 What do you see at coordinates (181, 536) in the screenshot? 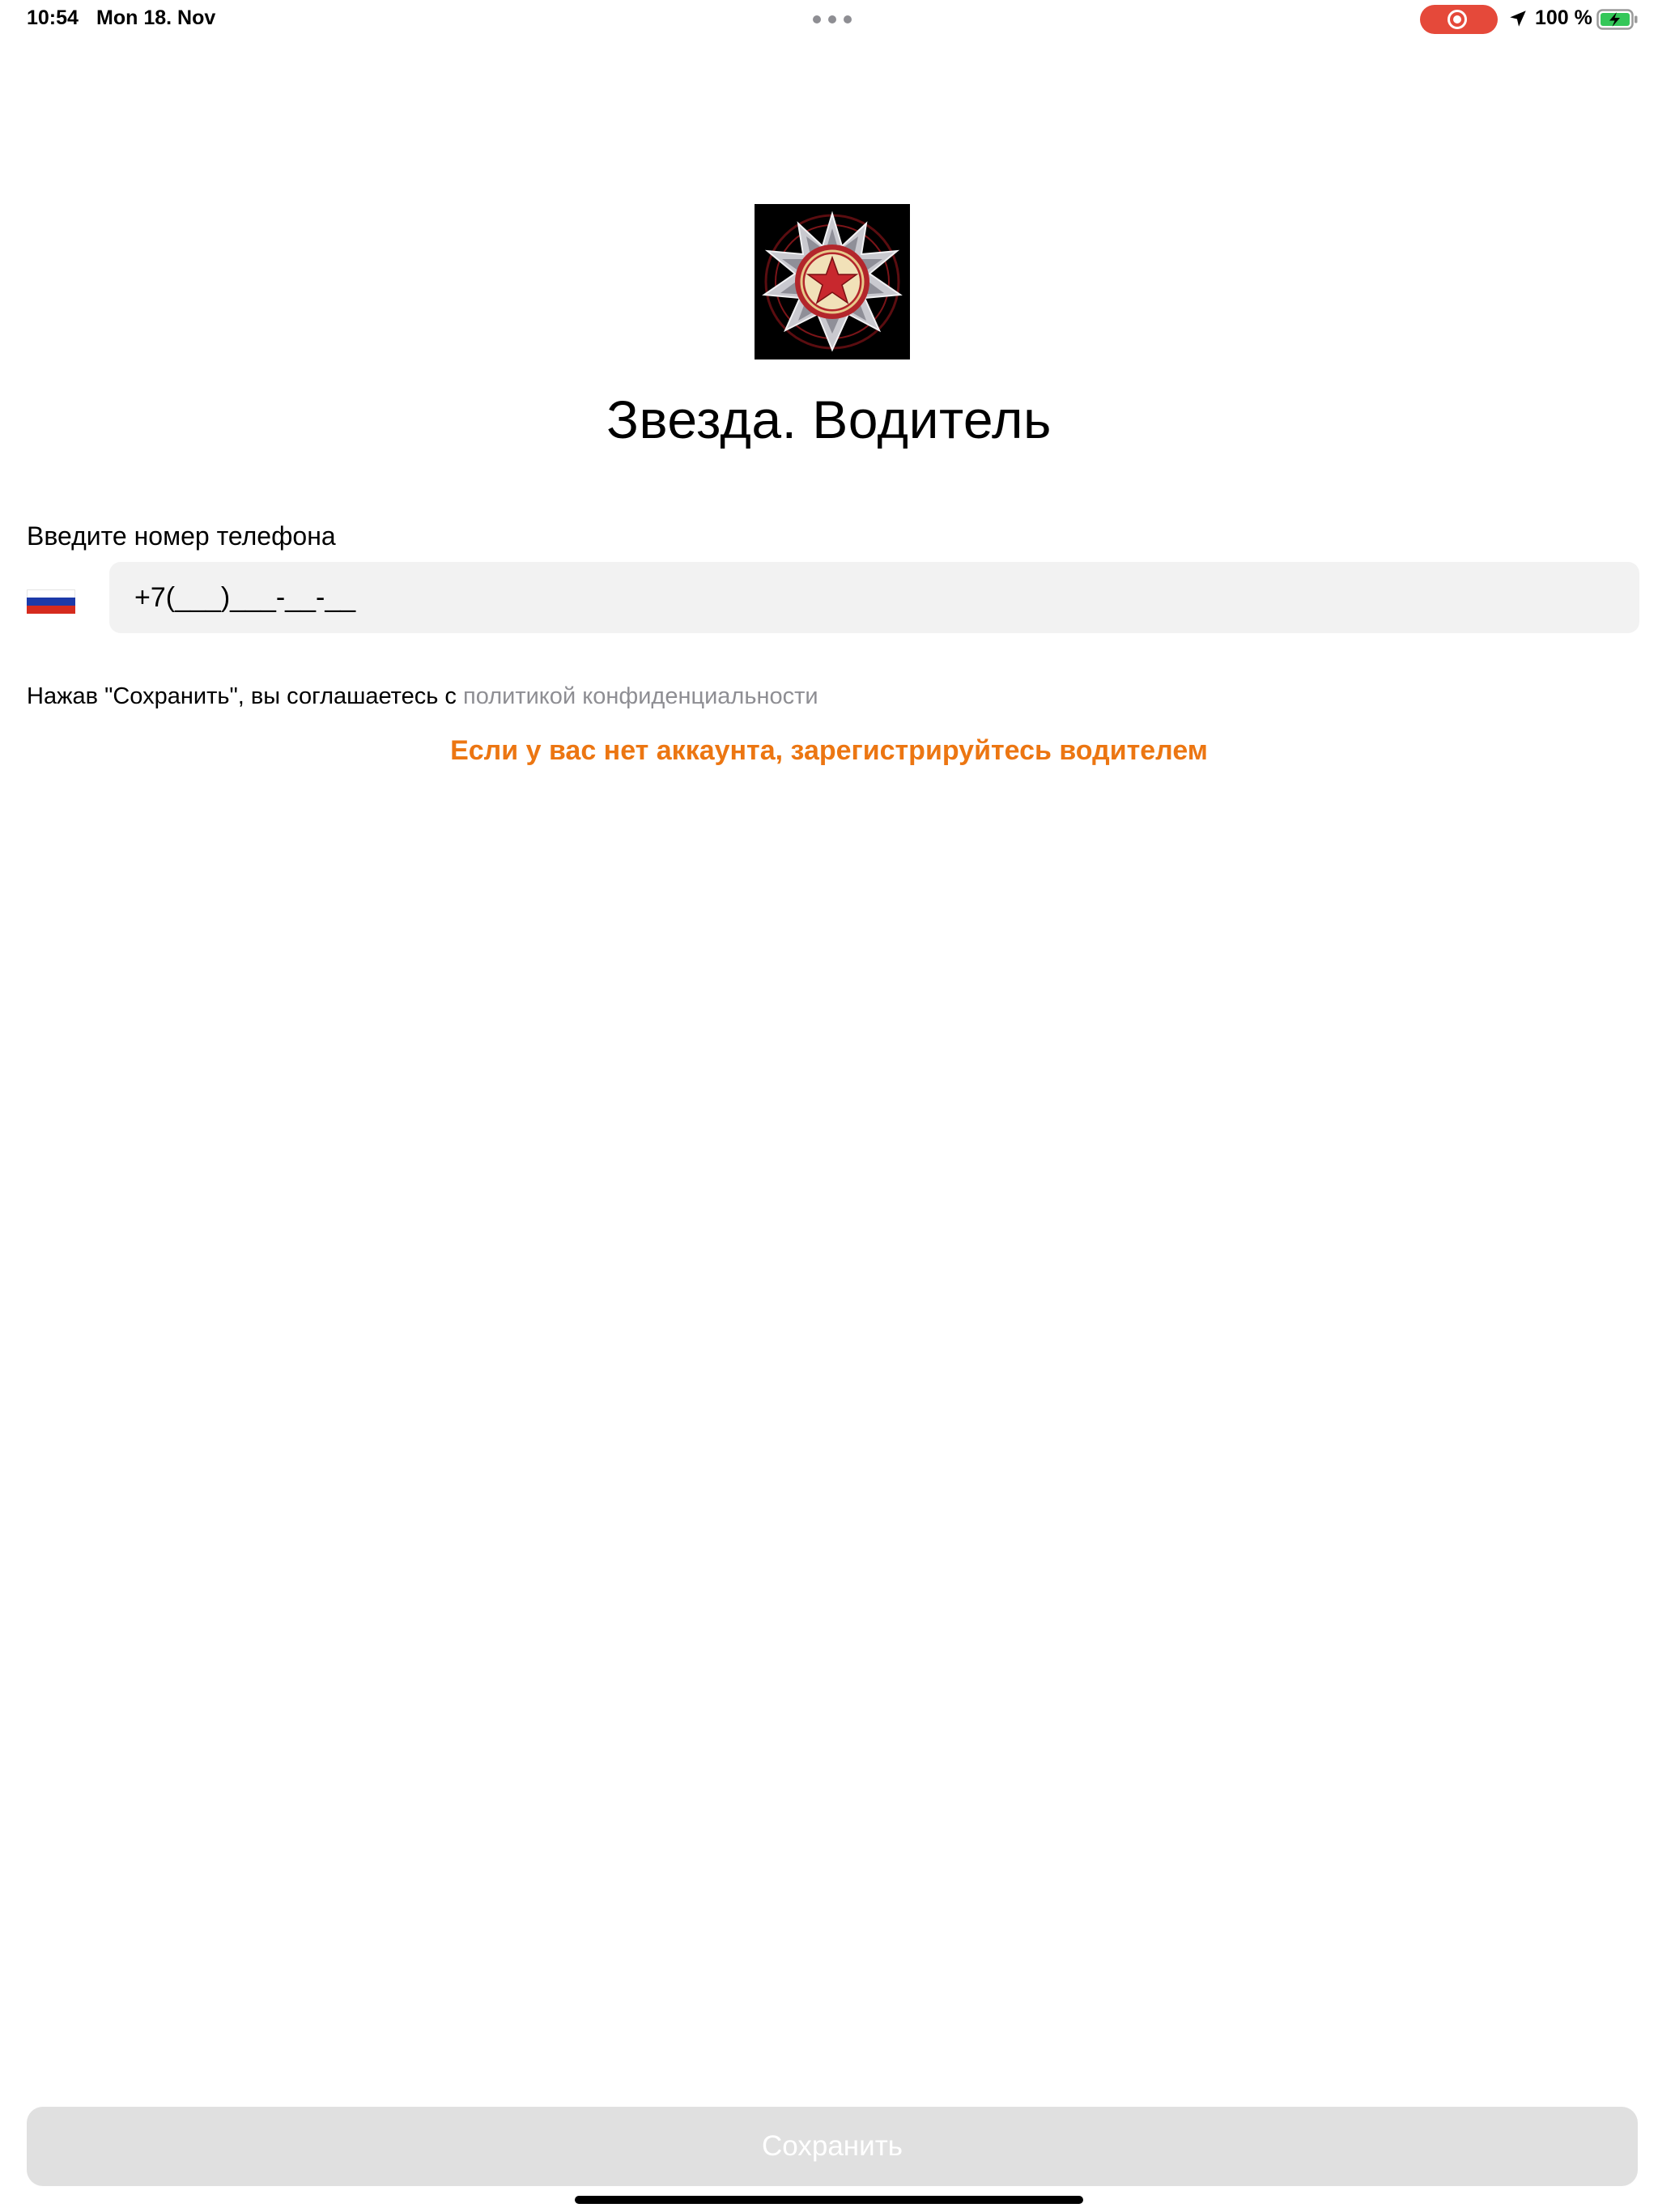
I see `phone-label: Введите номер телефона` at bounding box center [181, 536].